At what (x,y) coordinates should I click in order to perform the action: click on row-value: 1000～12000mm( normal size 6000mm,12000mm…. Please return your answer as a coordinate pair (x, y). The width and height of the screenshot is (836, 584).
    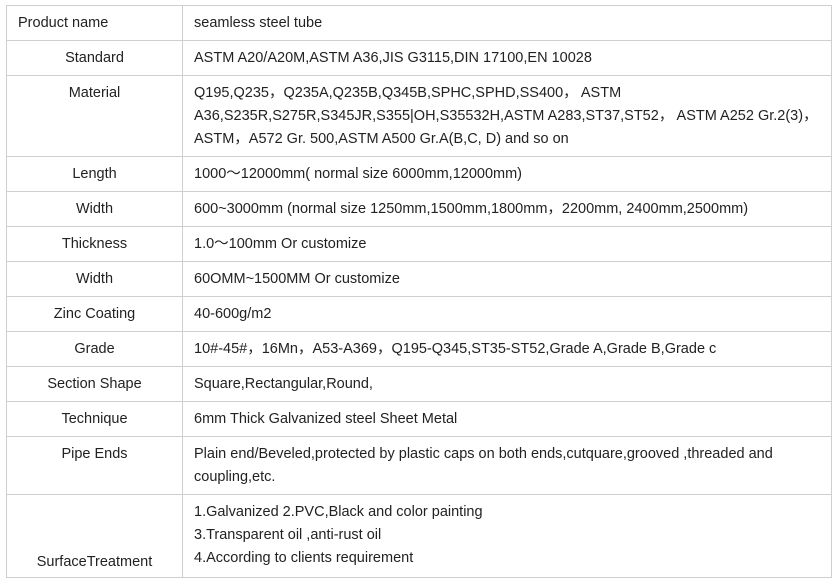
    Looking at the image, I should click on (507, 174).